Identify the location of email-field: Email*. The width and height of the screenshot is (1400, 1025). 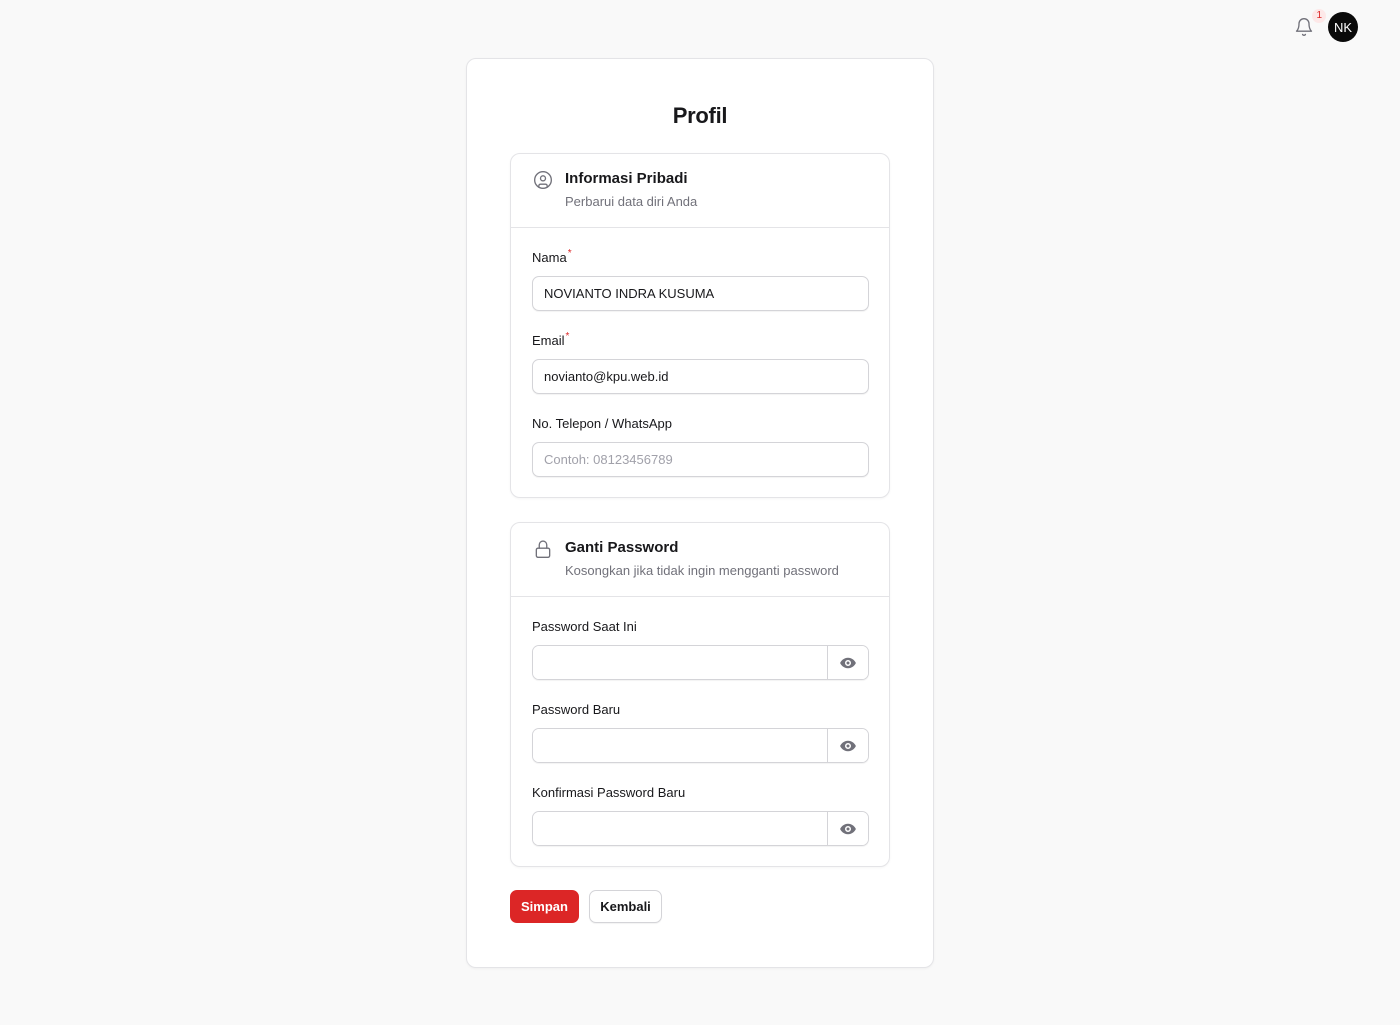
(700, 362).